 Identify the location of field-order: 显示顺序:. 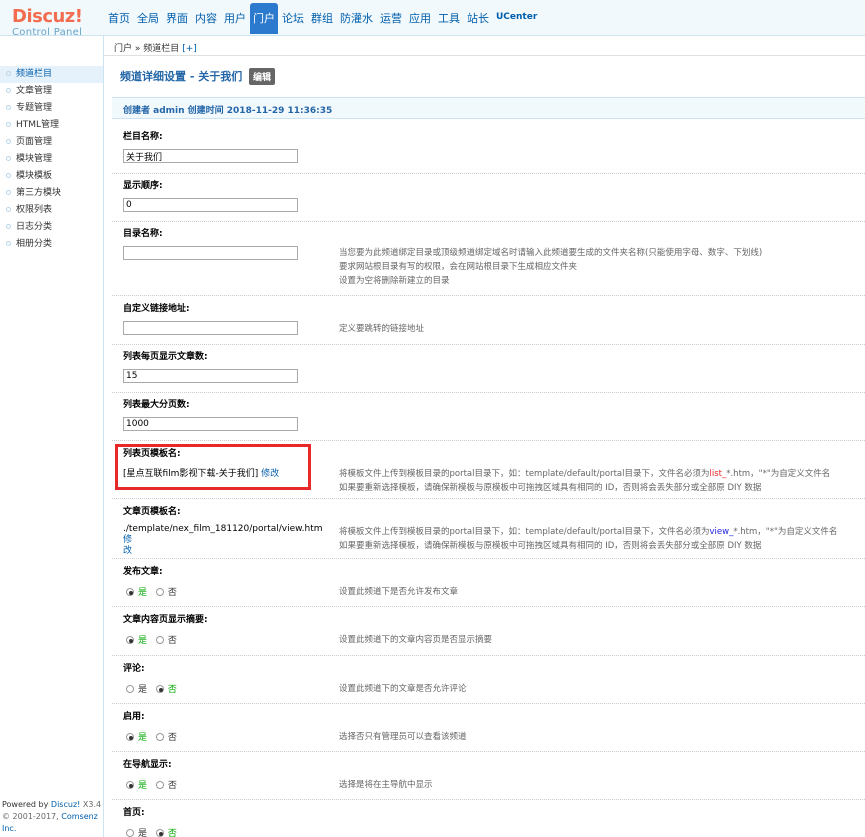
(488, 195).